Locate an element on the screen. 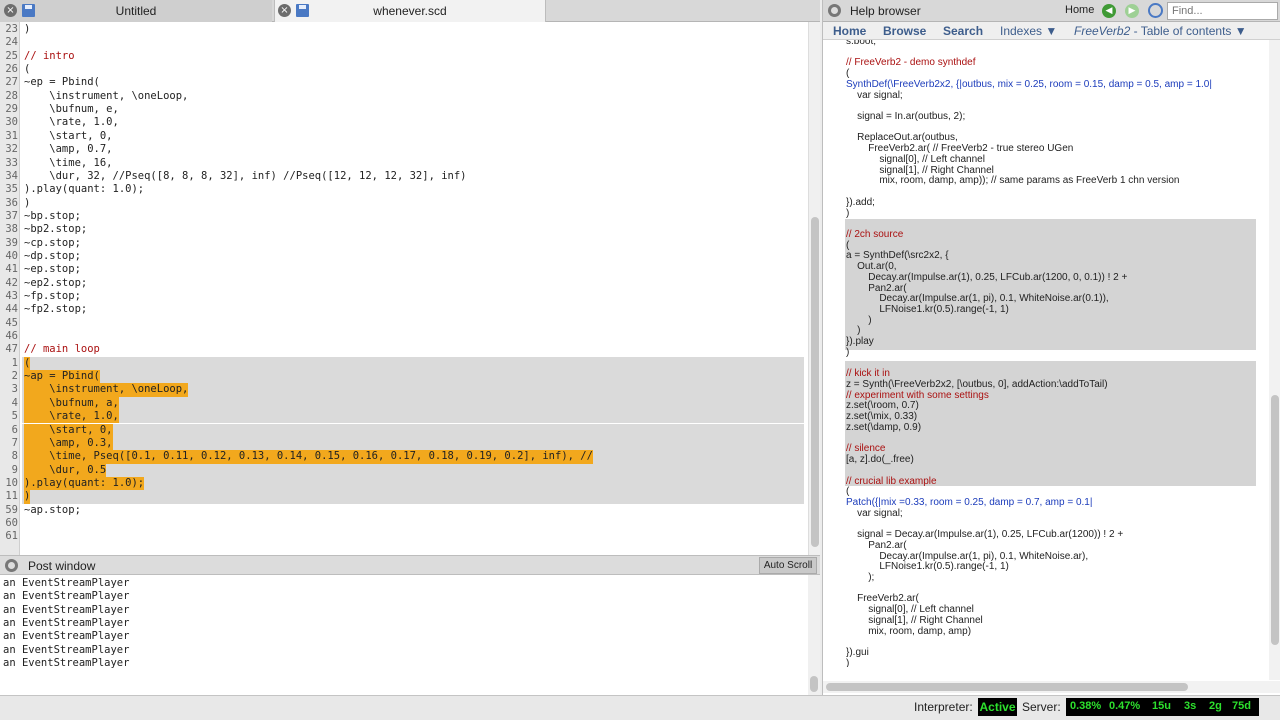  line-number: 26 is located at coordinates (11, 69).